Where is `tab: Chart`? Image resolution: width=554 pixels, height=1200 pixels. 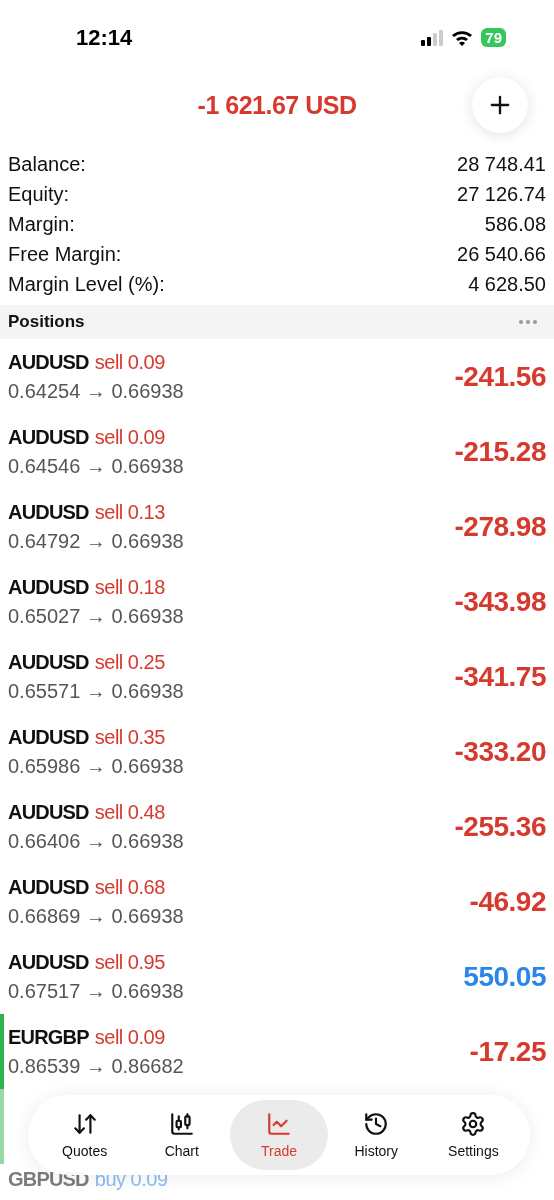
tab: Chart is located at coordinates (182, 1135).